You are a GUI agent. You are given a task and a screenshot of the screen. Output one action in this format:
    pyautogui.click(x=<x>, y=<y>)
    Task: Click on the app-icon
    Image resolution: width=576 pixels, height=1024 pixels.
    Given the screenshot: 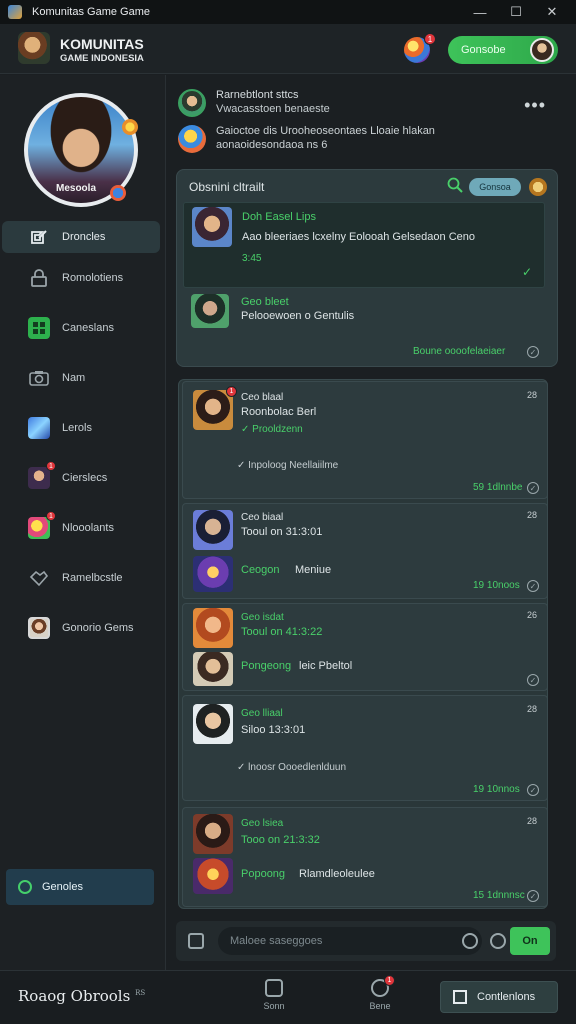 What is the action you would take?
    pyautogui.click(x=15, y=12)
    